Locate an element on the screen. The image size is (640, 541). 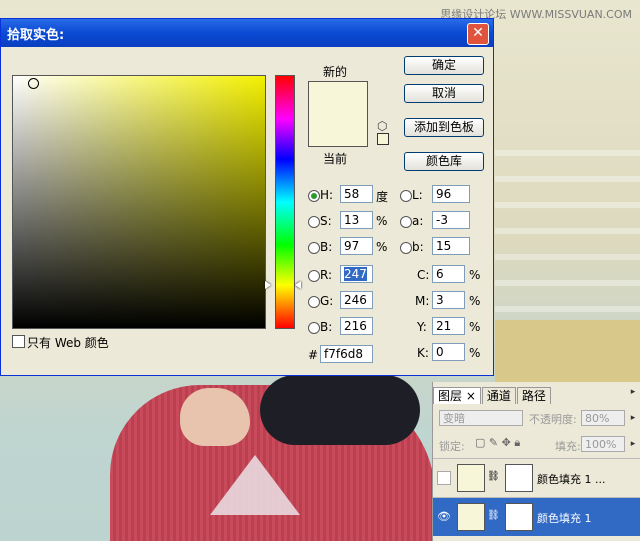
eye-icon: 👁︎ is located at coordinates (444, 517).